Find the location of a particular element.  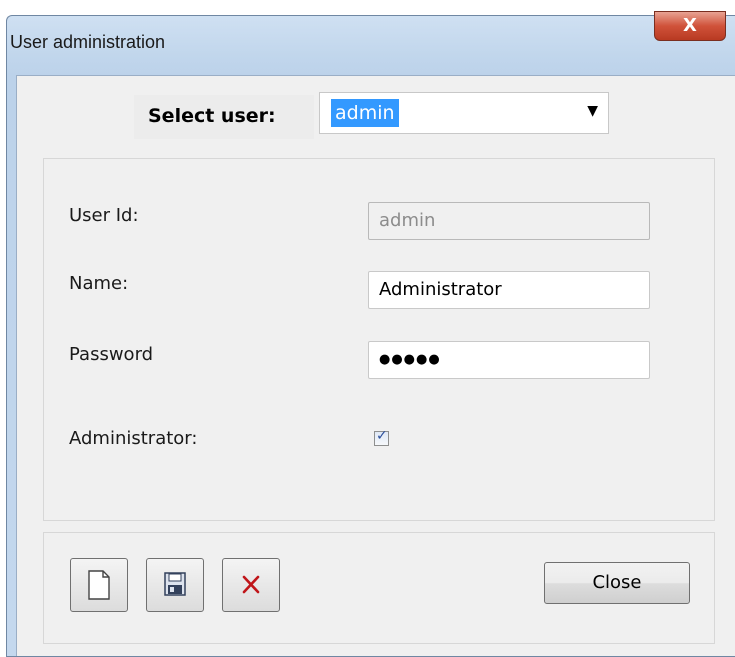

save-user-button is located at coordinates (175, 585).